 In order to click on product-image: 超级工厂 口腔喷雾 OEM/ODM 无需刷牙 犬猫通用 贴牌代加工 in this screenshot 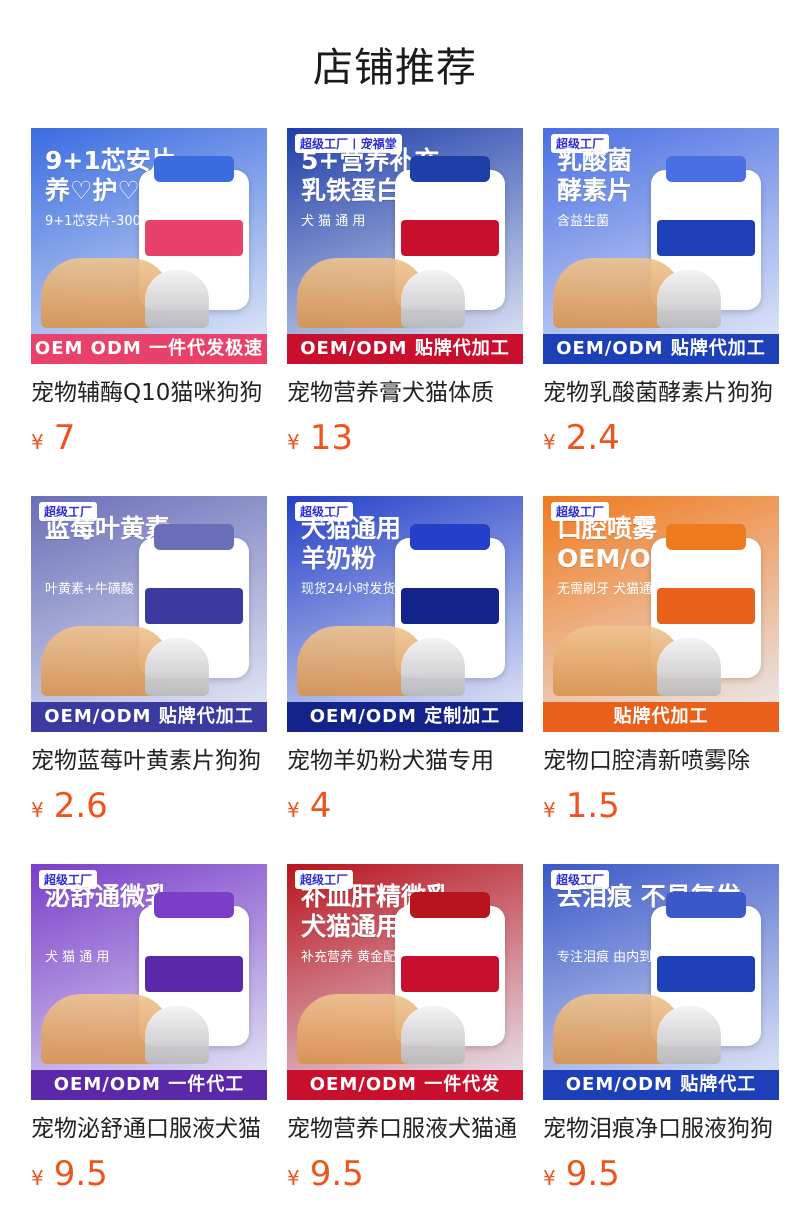, I will do `click(661, 614)`.